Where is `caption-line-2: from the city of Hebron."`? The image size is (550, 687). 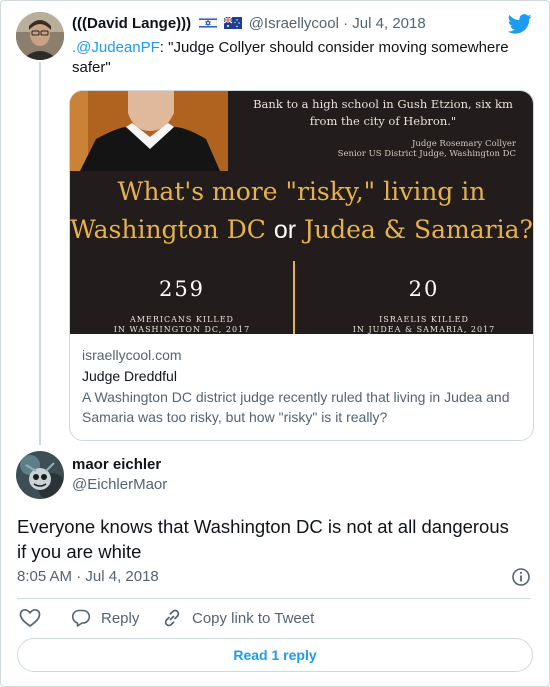
caption-line-2: from the city of Hebron." is located at coordinates (383, 121).